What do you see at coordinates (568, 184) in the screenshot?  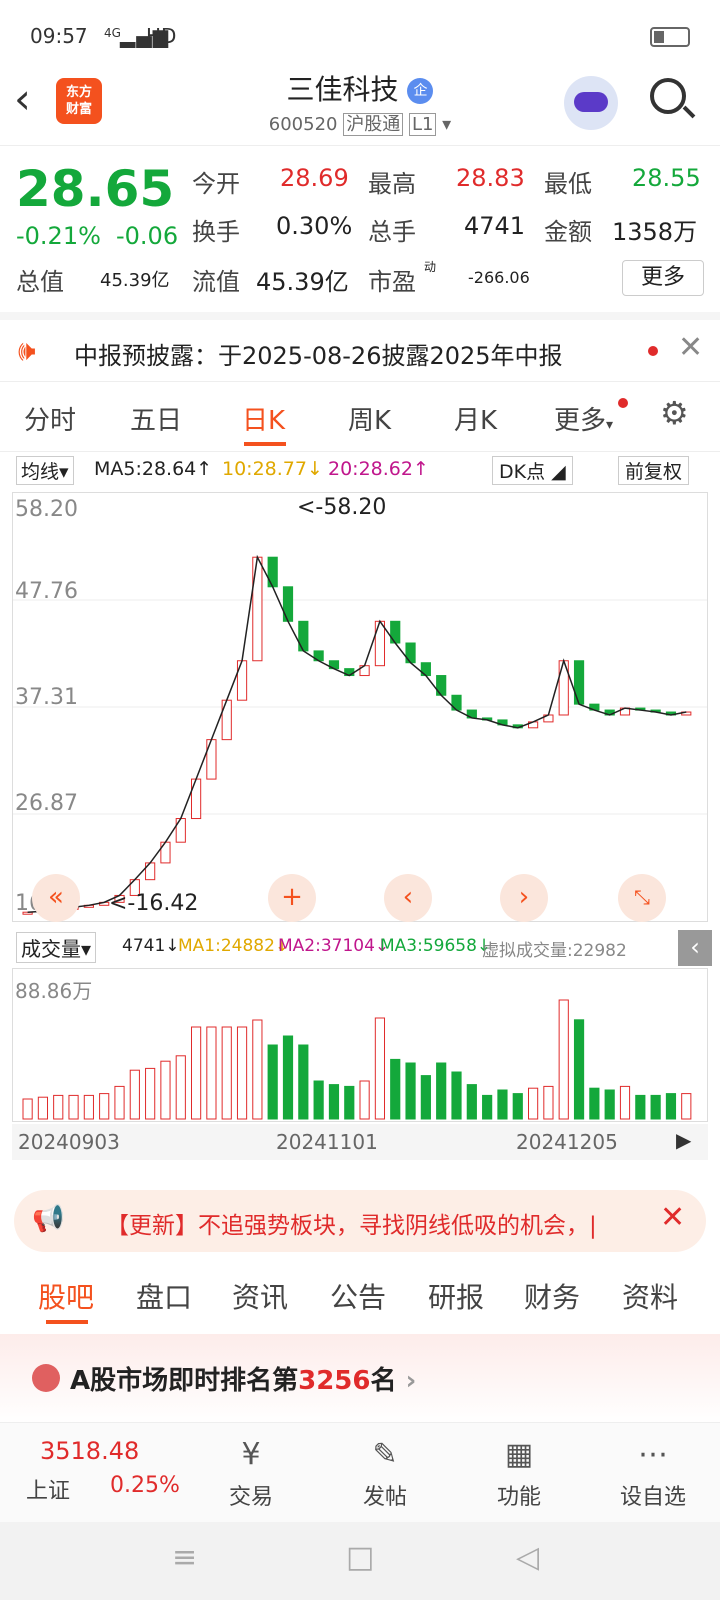 I see `low-label: 最低` at bounding box center [568, 184].